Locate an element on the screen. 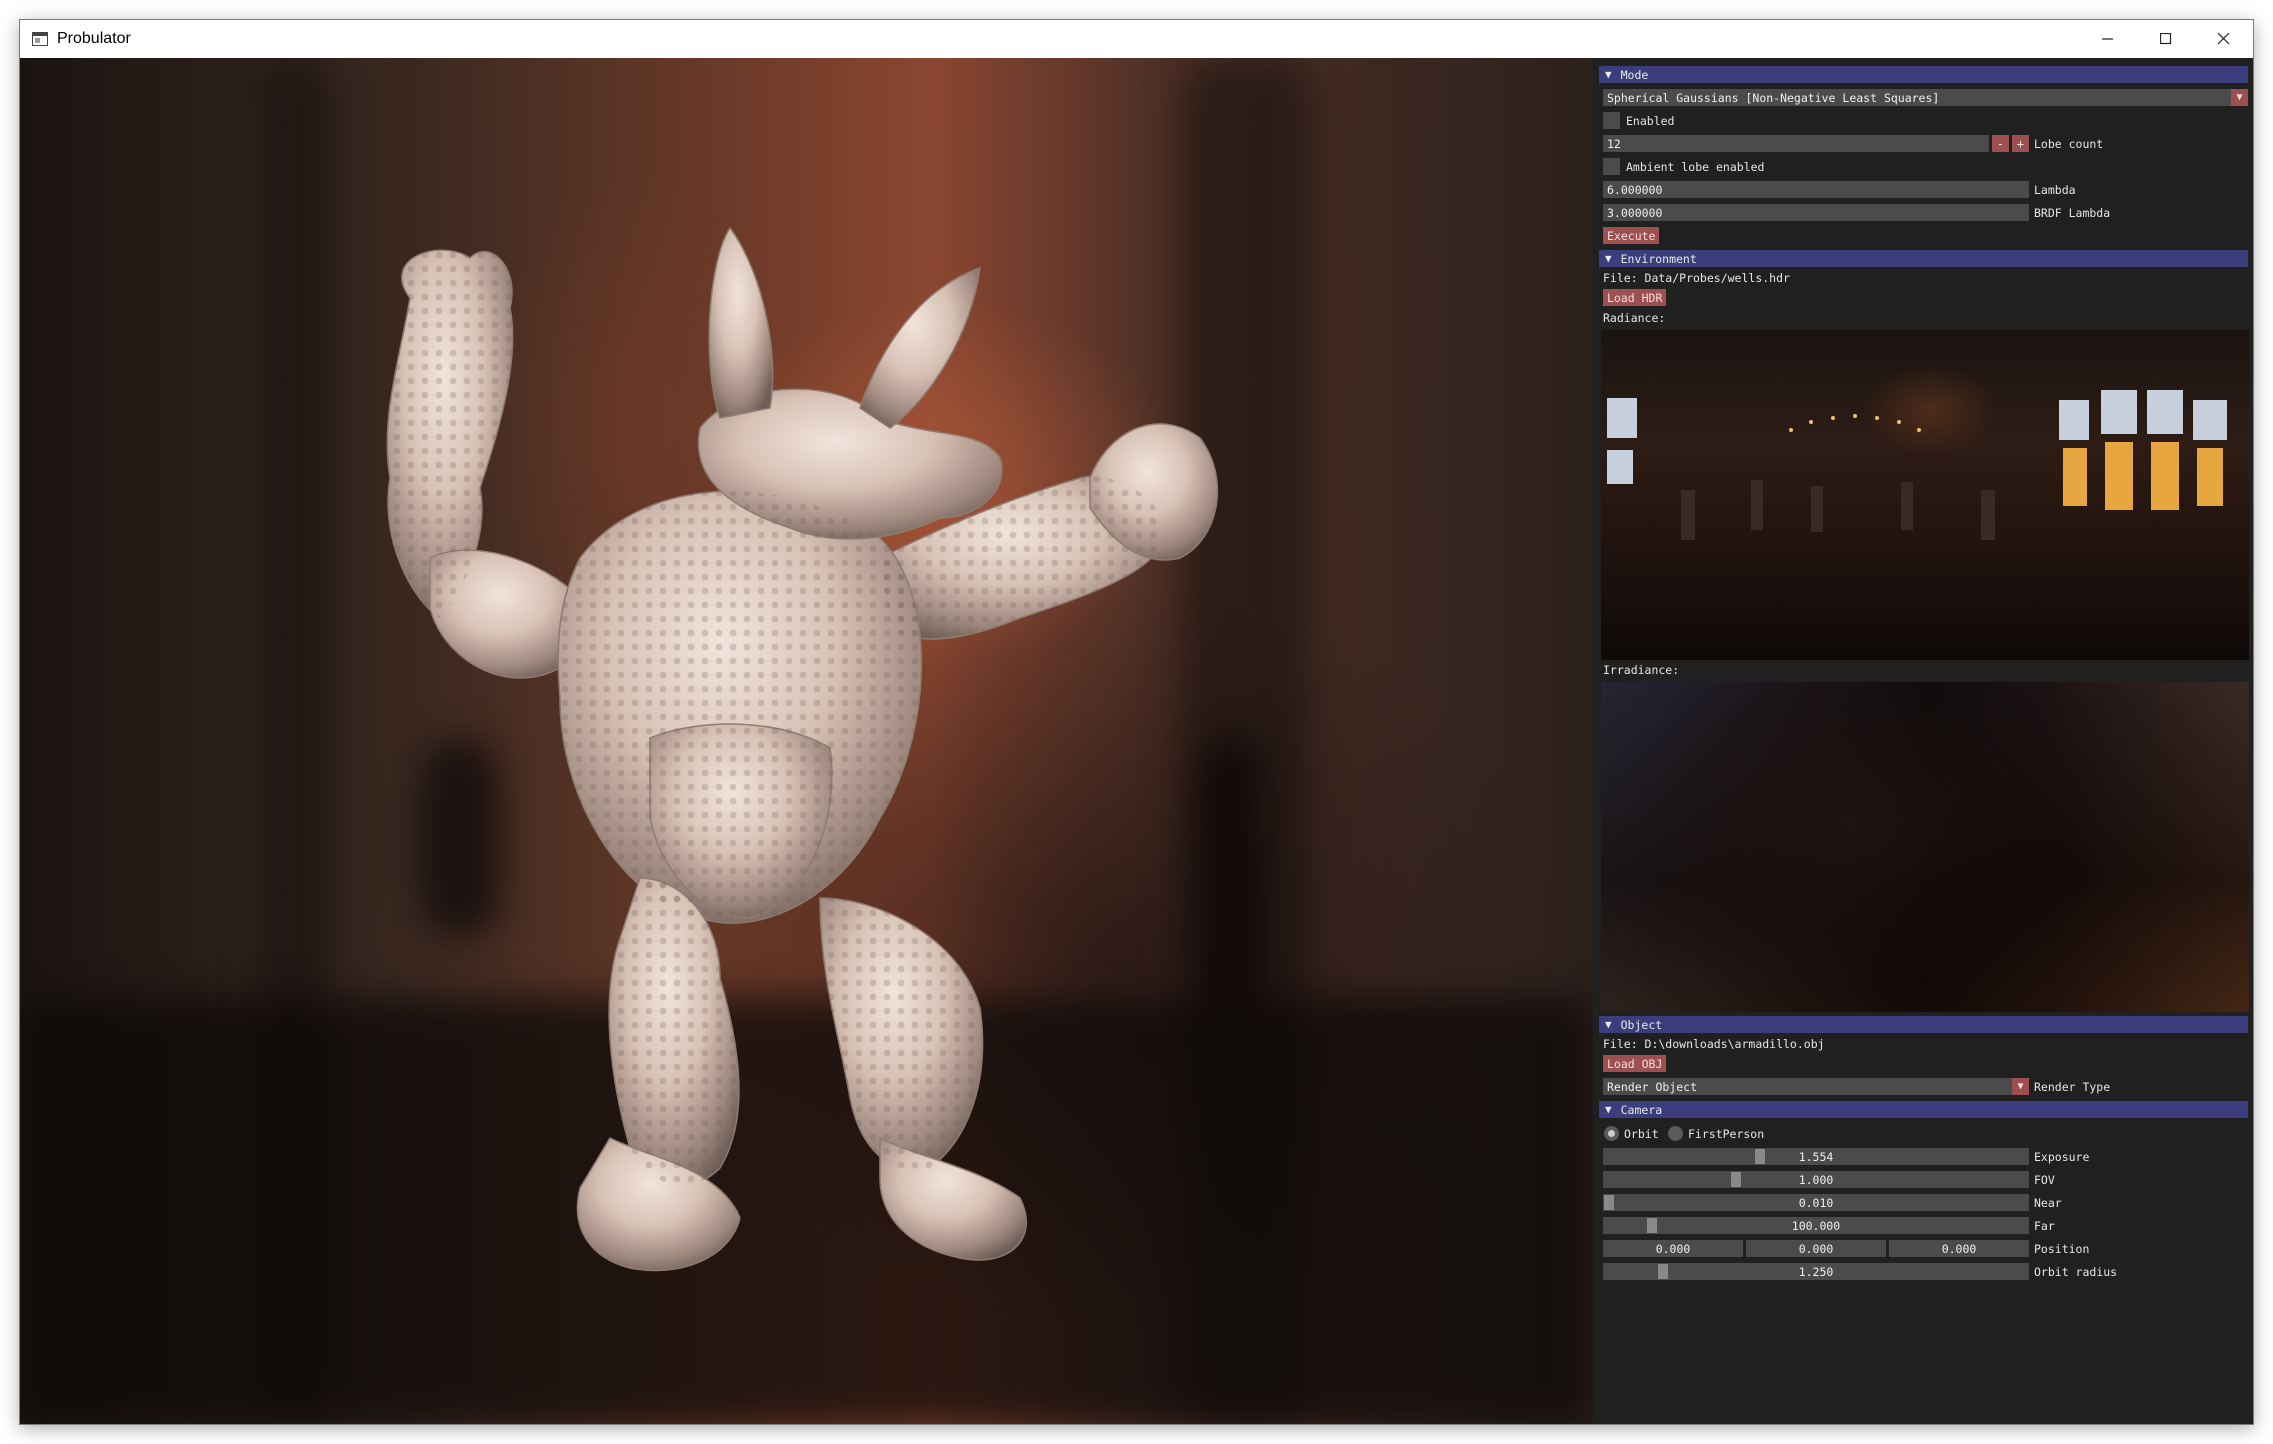  lambda-value: 6.000000 is located at coordinates (1635, 189).